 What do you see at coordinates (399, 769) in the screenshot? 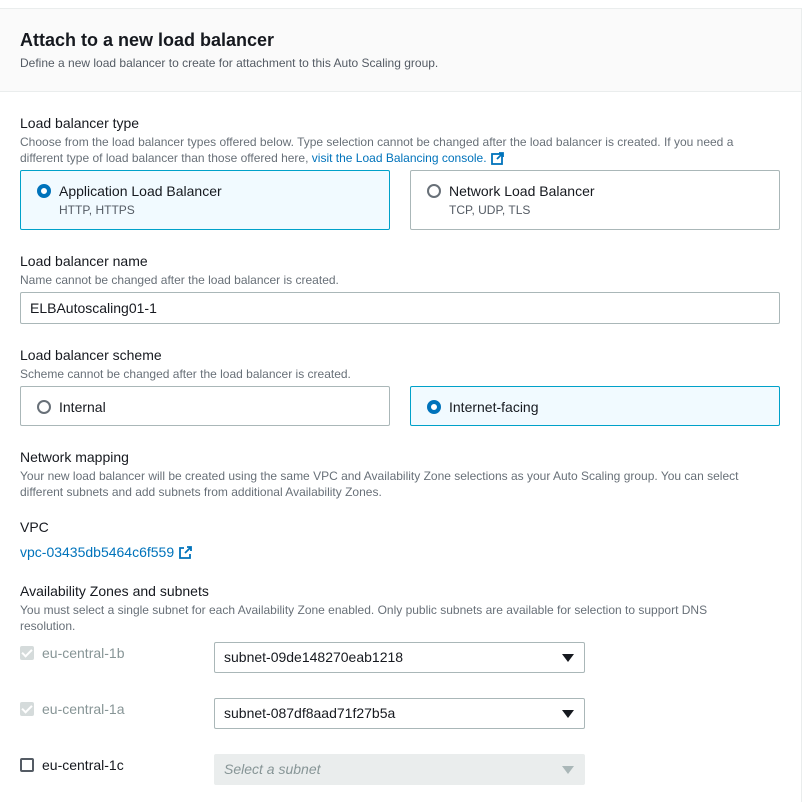
I see `subnet-select-eu-central-1c: Select a subnet` at bounding box center [399, 769].